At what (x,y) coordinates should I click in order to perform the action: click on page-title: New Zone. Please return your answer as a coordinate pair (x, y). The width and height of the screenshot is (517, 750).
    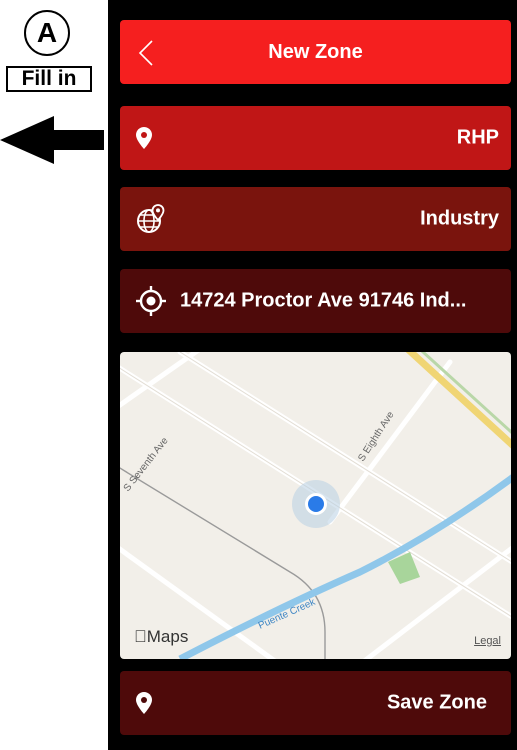
    Looking at the image, I should click on (315, 51).